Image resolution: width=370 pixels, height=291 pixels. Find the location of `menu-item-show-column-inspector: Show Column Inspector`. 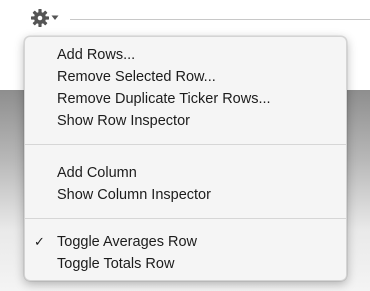

menu-item-show-column-inspector: Show Column Inspector is located at coordinates (185, 195).